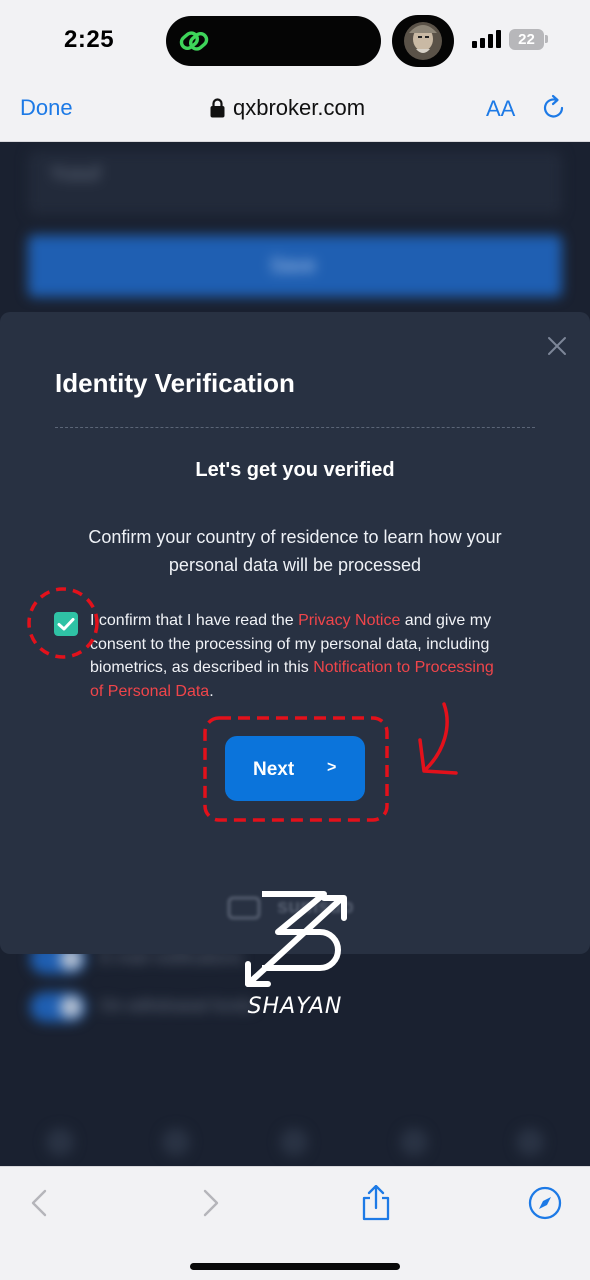 This screenshot has height=1280, width=590. I want to click on done-button: Done, so click(46, 108).